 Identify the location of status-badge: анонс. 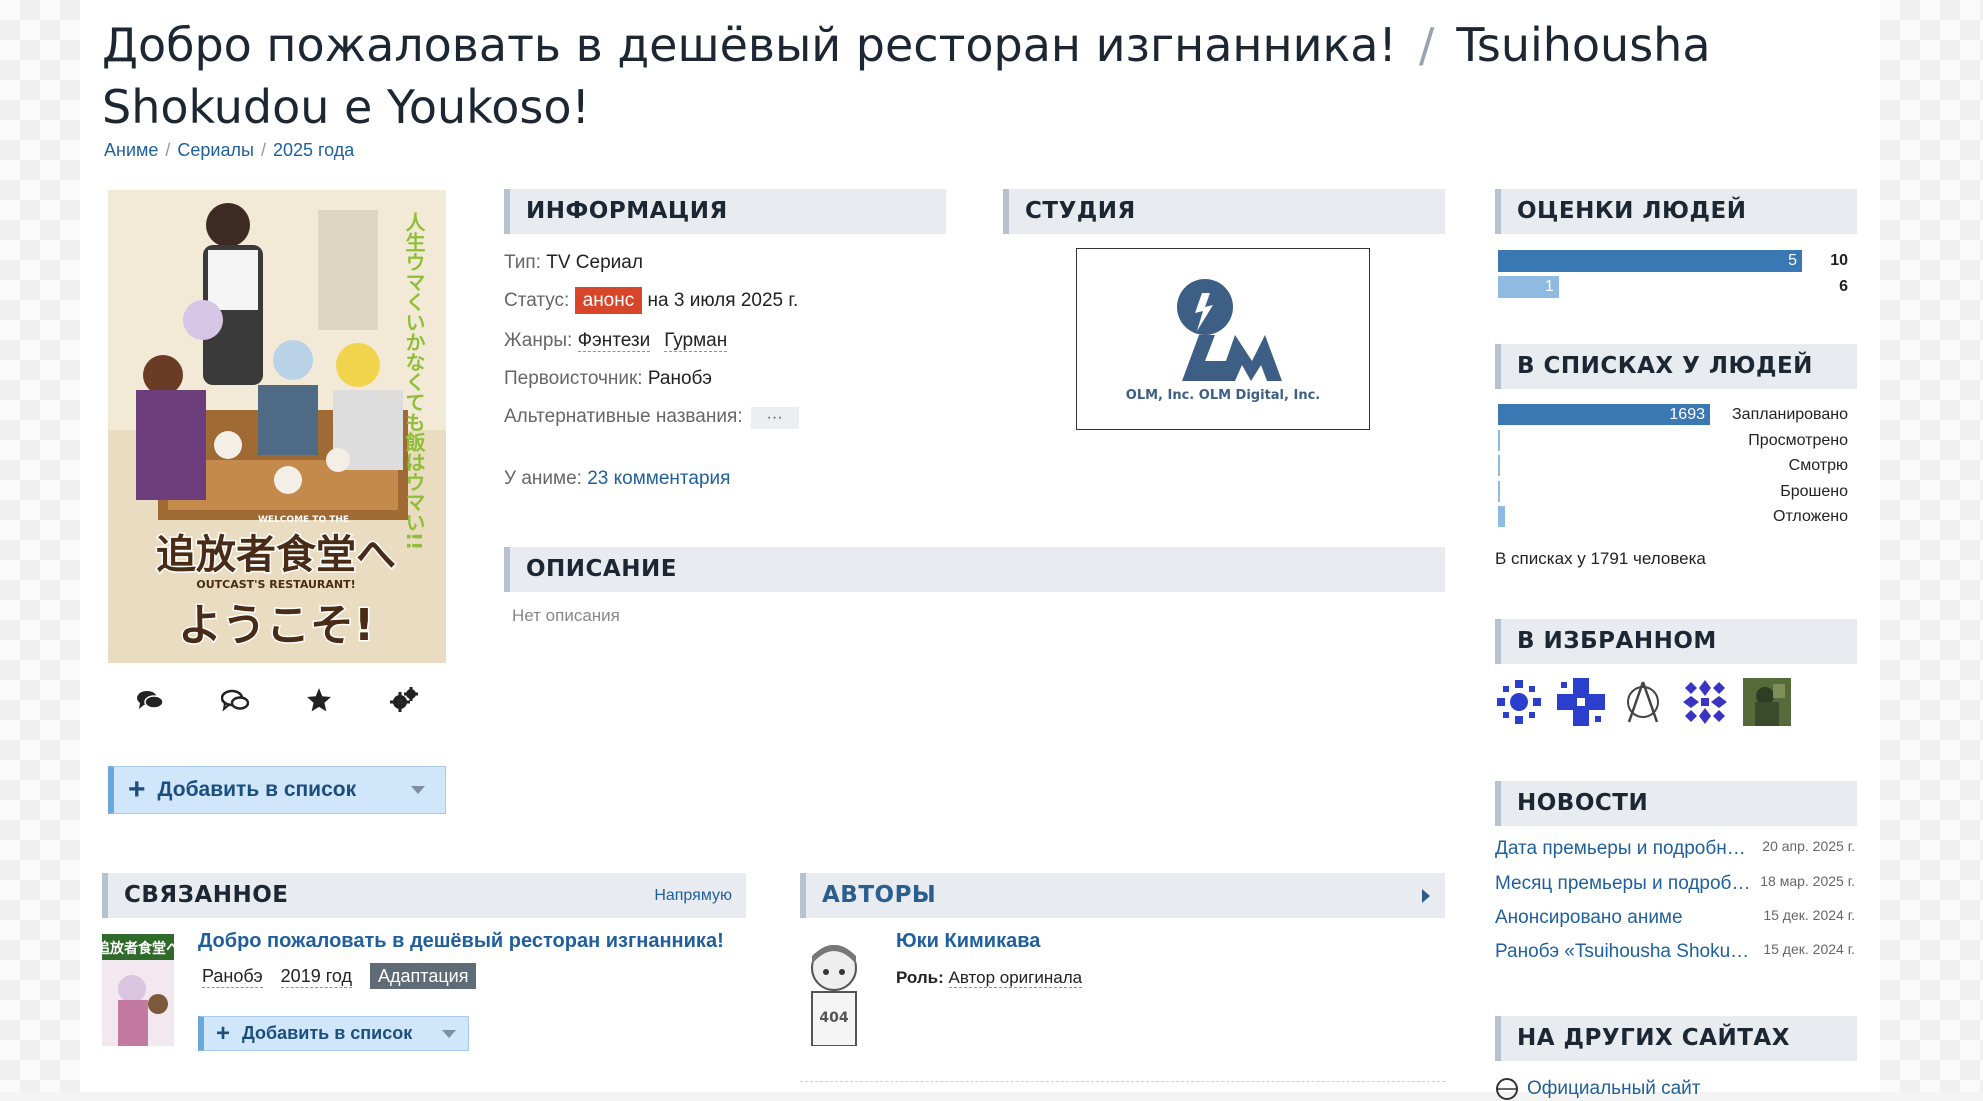
(608, 300).